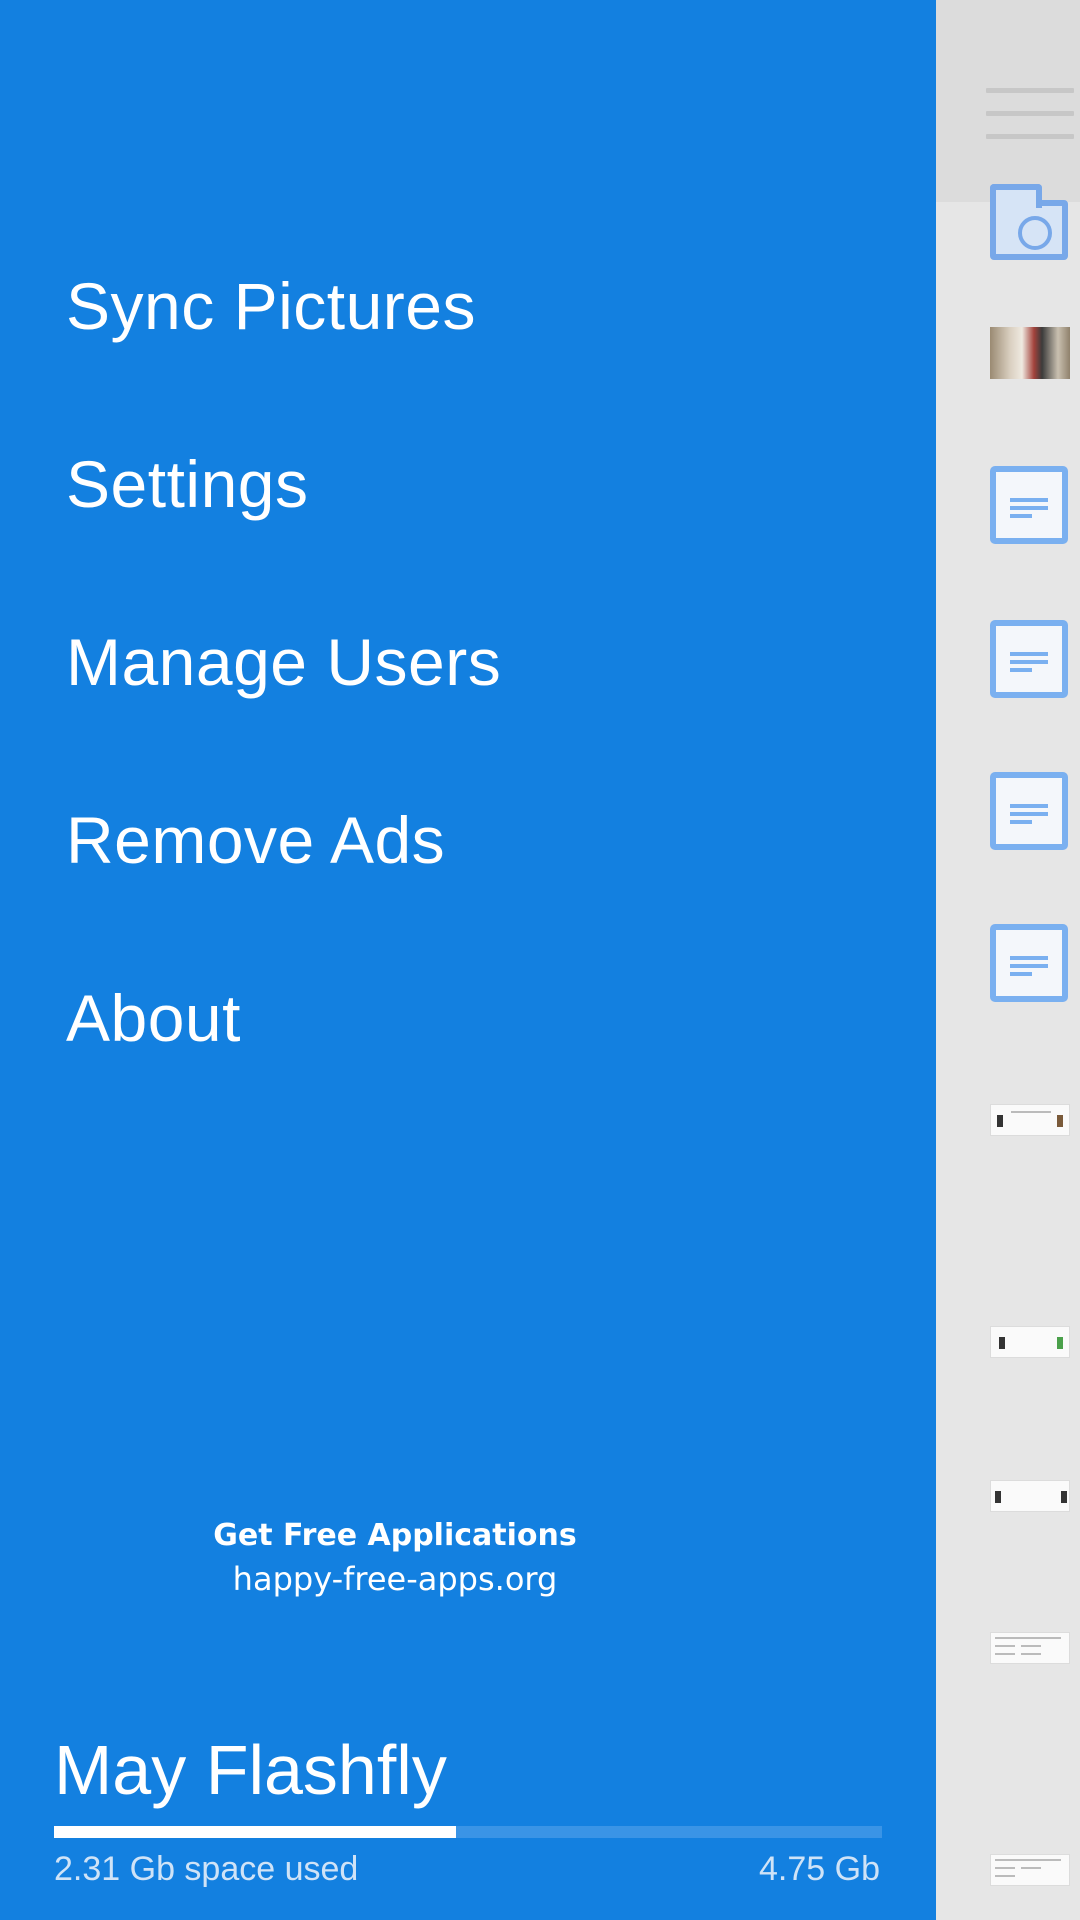 Image resolution: width=1080 pixels, height=1920 pixels. What do you see at coordinates (187, 484) in the screenshot?
I see `menu-item-settings: Settings` at bounding box center [187, 484].